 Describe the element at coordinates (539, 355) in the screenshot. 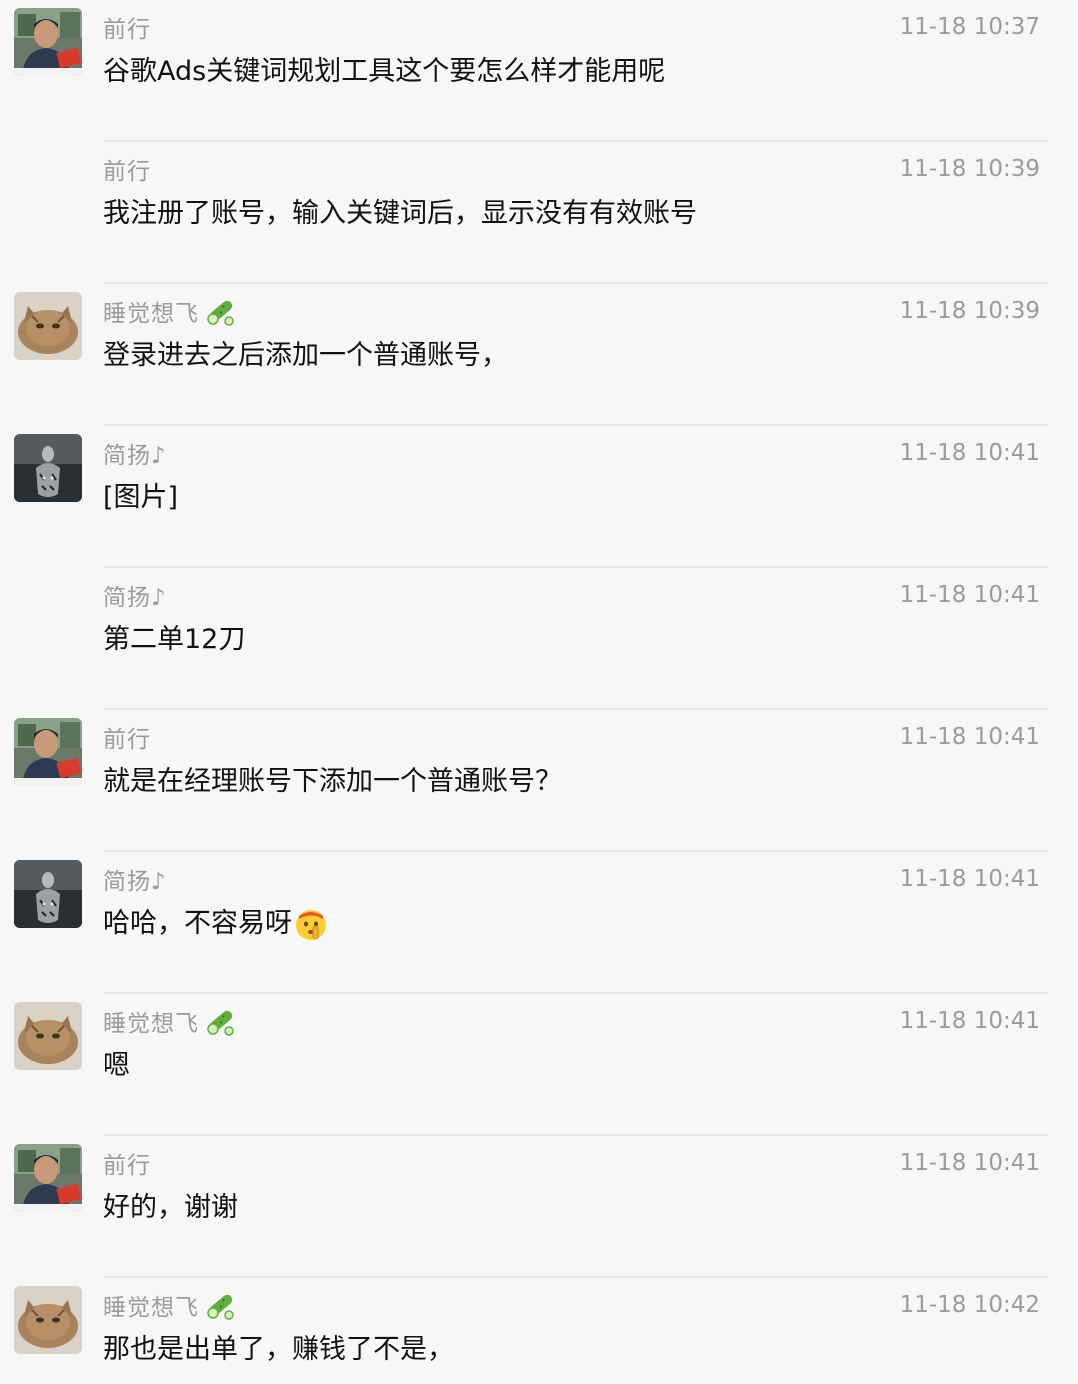

I see `message-item: 睡觉想飞 11-18 10:39 登录进去之后添加一个普通账号，` at that location.